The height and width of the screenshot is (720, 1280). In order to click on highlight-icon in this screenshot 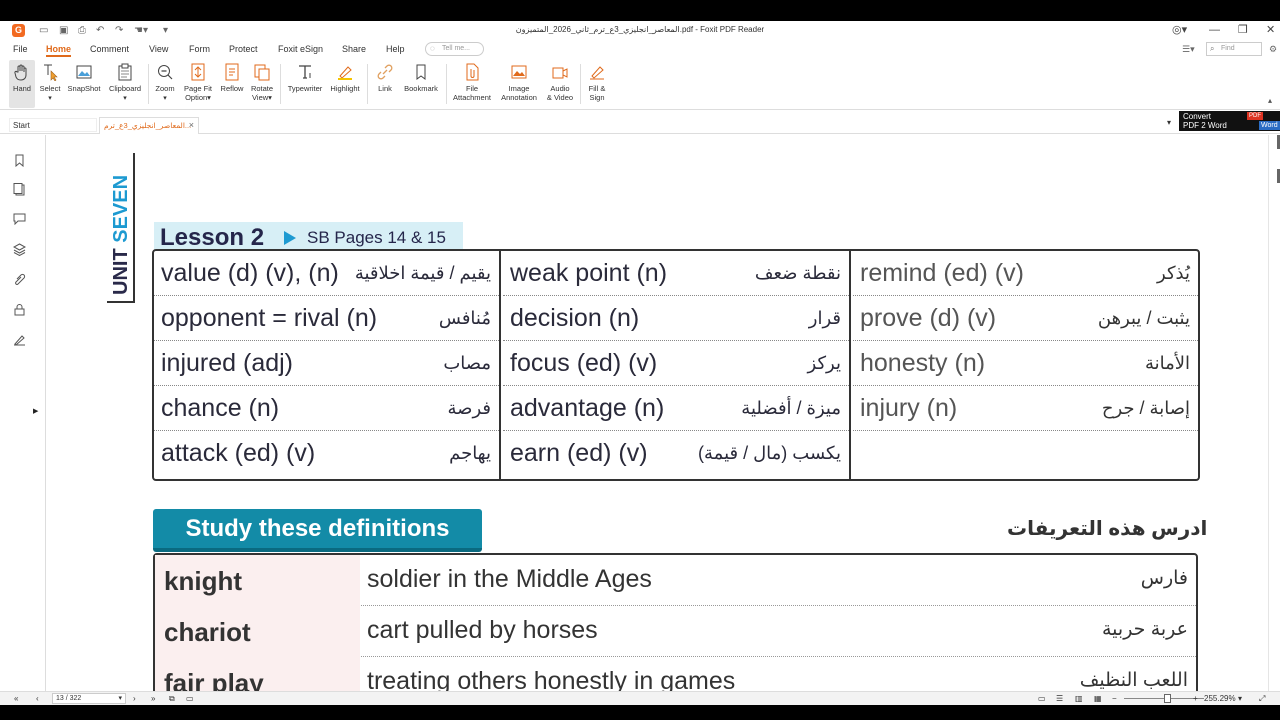, I will do `click(345, 73)`.